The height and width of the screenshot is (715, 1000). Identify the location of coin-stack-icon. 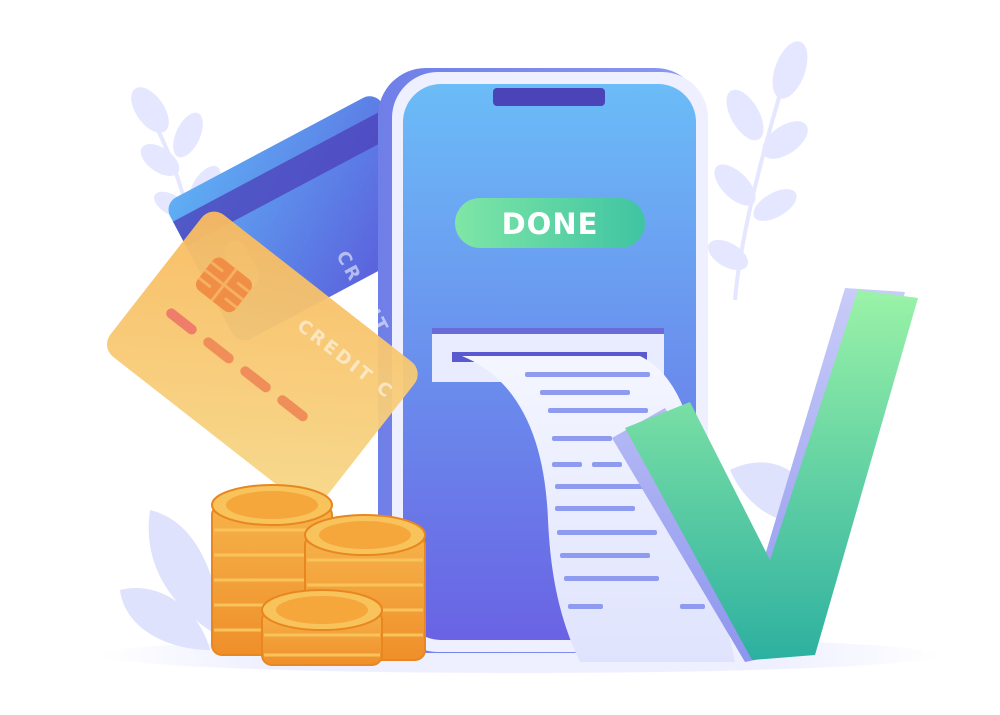
(322, 627).